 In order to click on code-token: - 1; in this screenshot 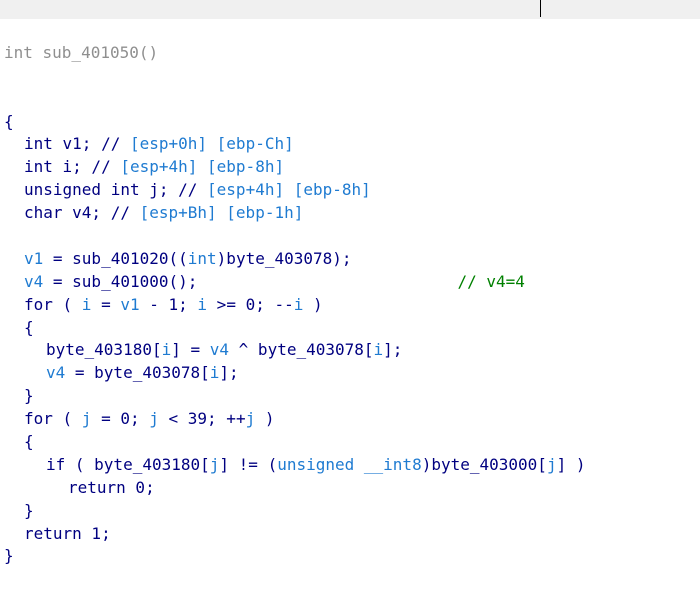, I will do `click(168, 304)`.